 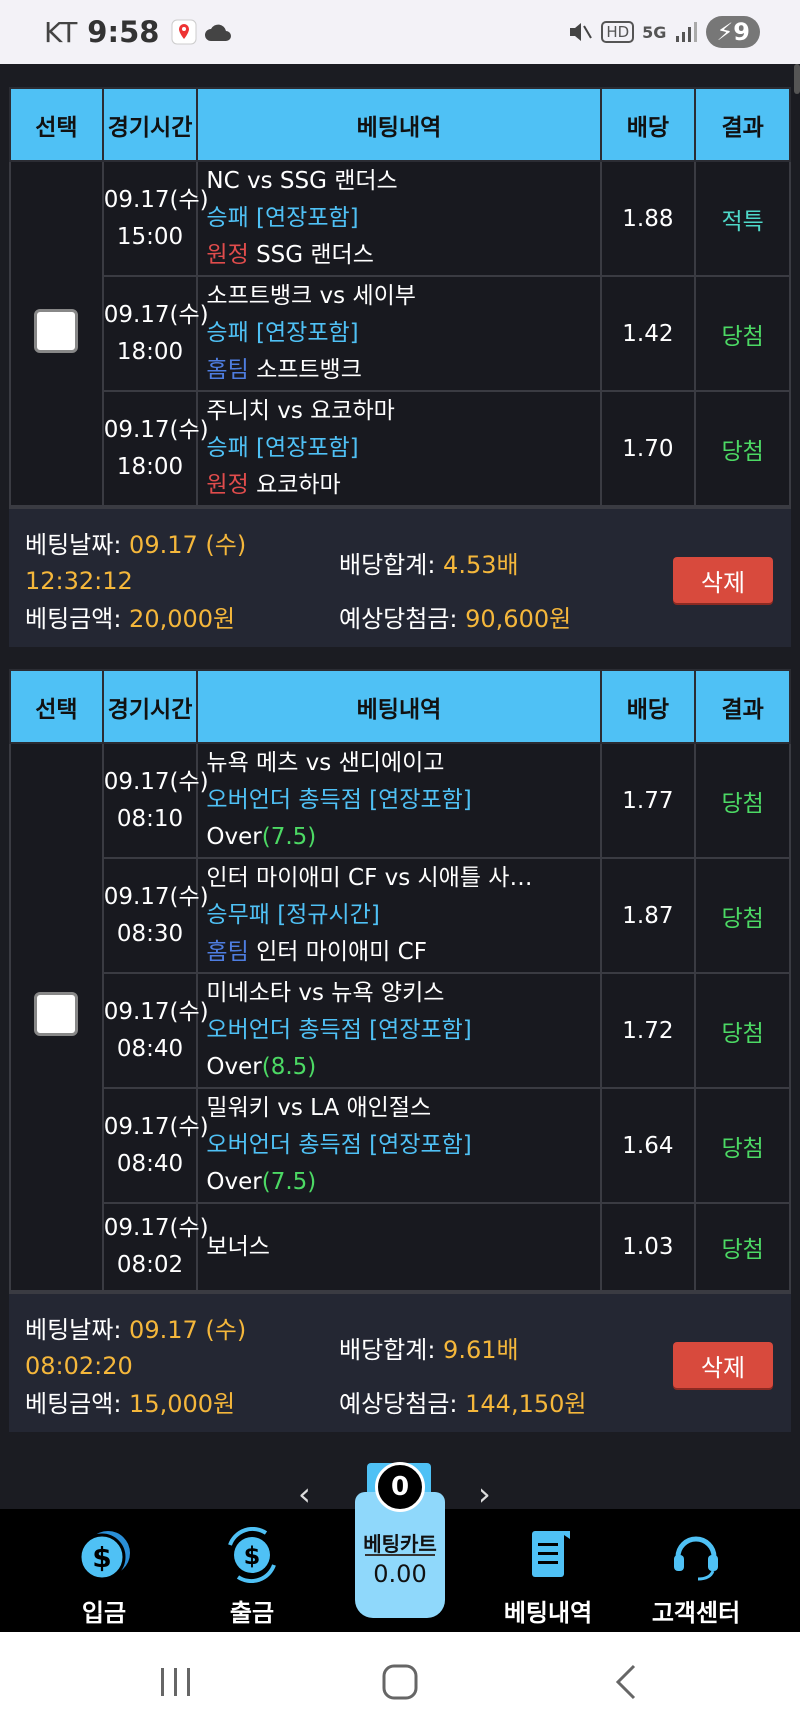 I want to click on network-icon: 5G, so click(x=654, y=32).